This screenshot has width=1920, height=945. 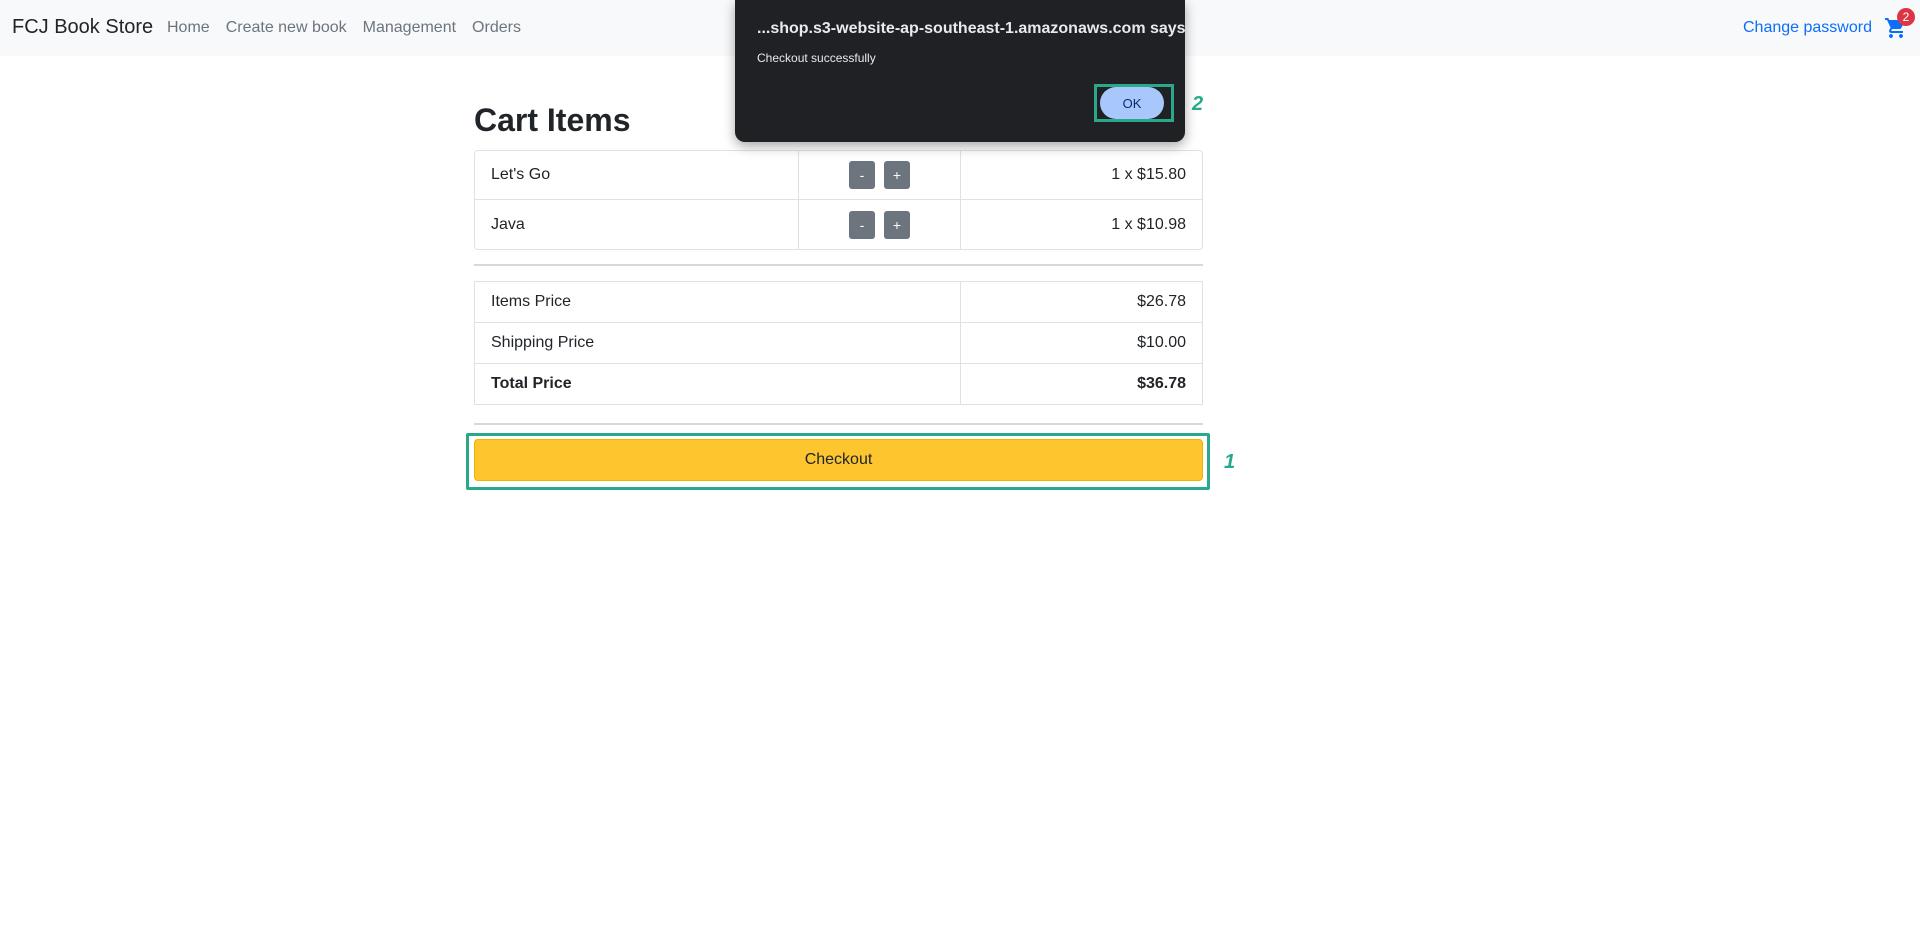 I want to click on cart-item-name: Let's Go, so click(x=637, y=175).